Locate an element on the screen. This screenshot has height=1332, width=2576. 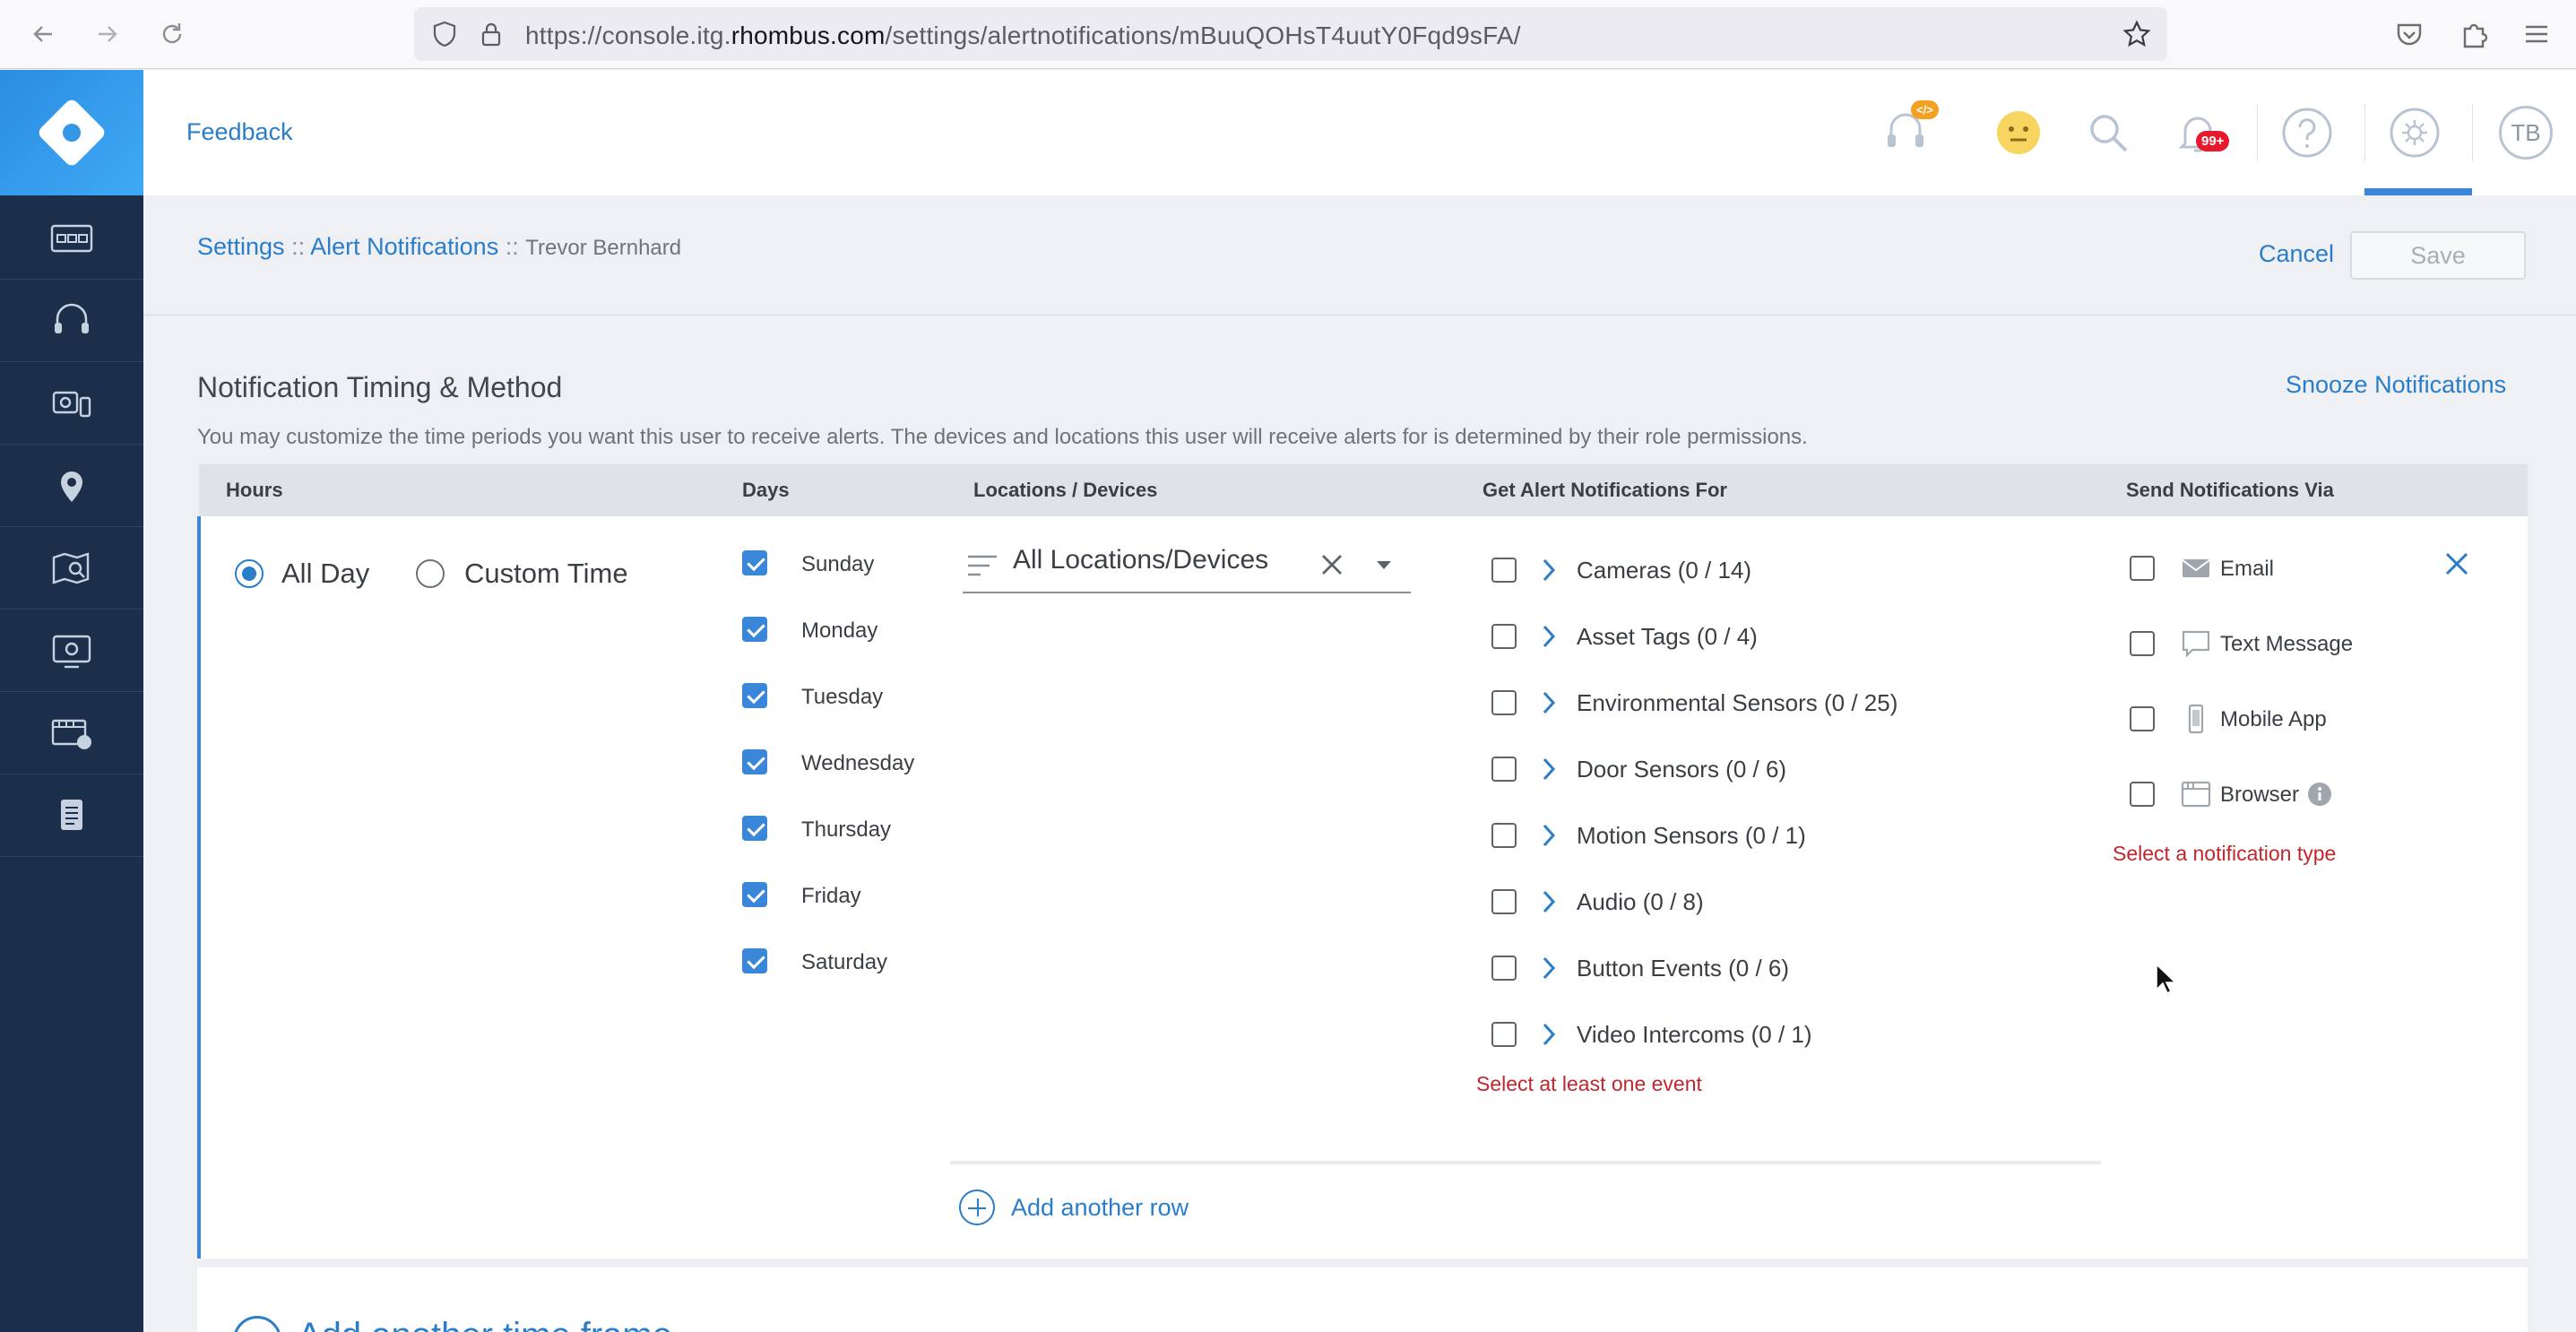
day-label: Thursday is located at coordinates (846, 830).